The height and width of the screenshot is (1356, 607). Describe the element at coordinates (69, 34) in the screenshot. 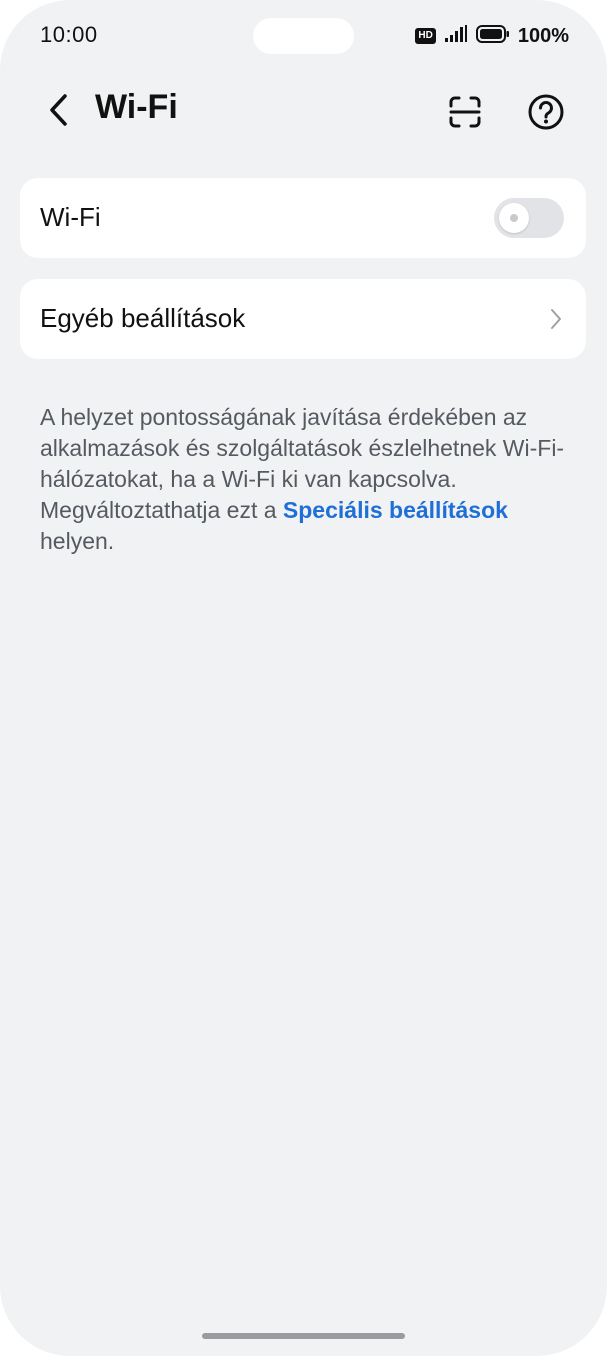

I see `status-time: 10:00` at that location.